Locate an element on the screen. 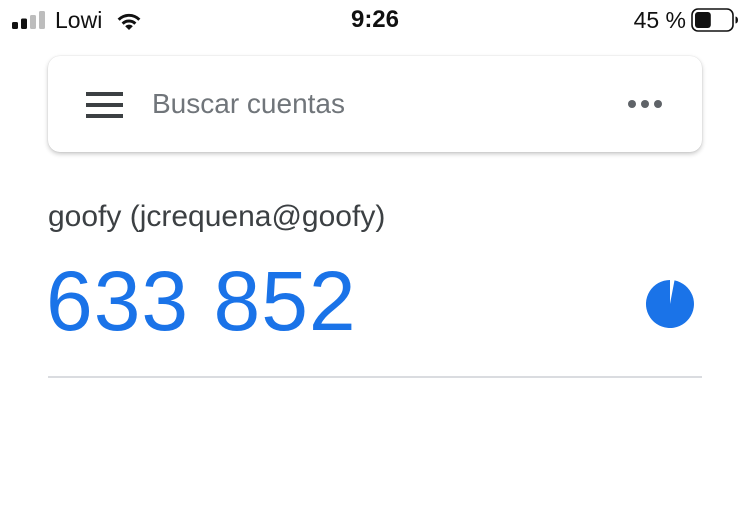 The image size is (750, 512). search-input is located at coordinates (362, 104).